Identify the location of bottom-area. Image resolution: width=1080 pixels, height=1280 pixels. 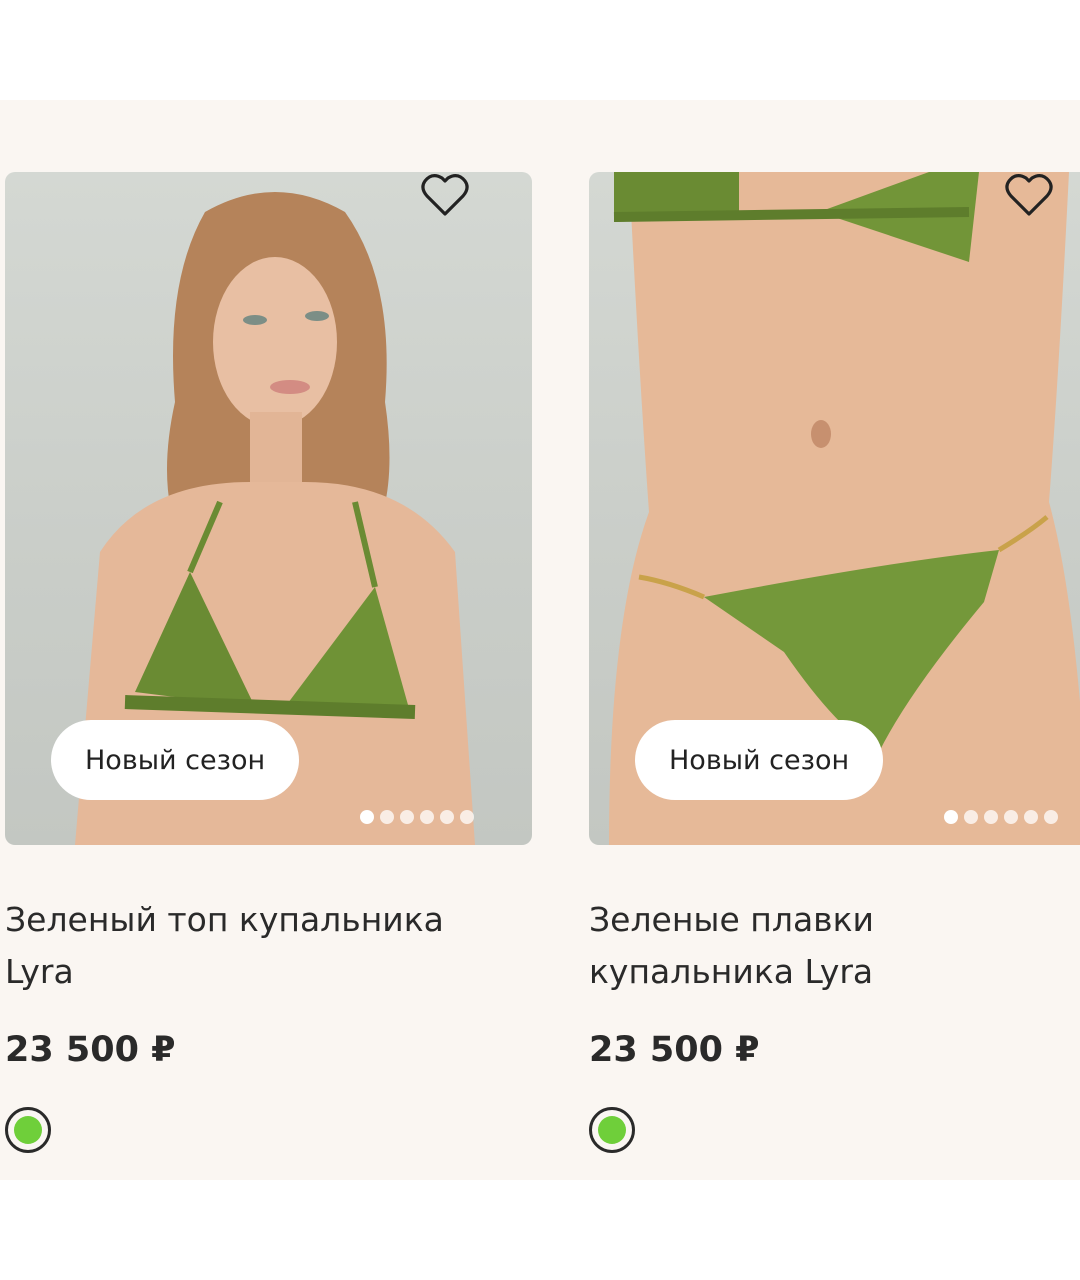
(540, 1230).